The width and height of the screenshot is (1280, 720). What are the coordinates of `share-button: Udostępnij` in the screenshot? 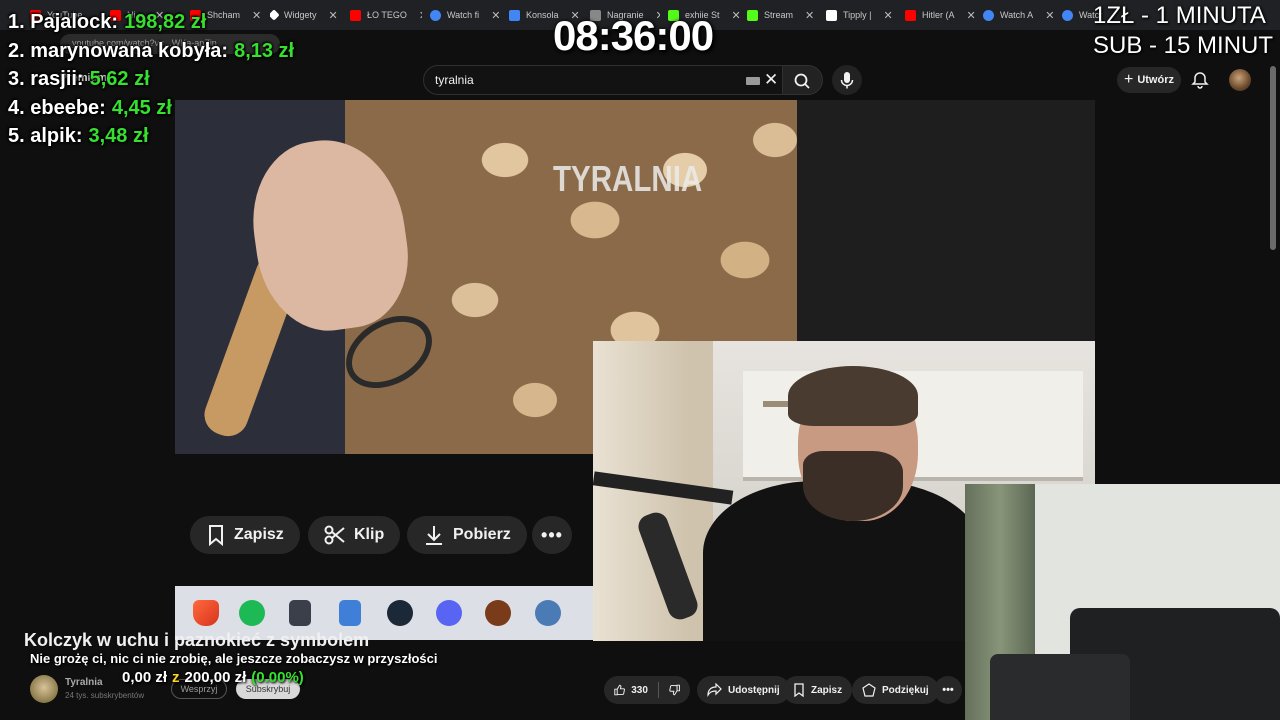 It's located at (743, 690).